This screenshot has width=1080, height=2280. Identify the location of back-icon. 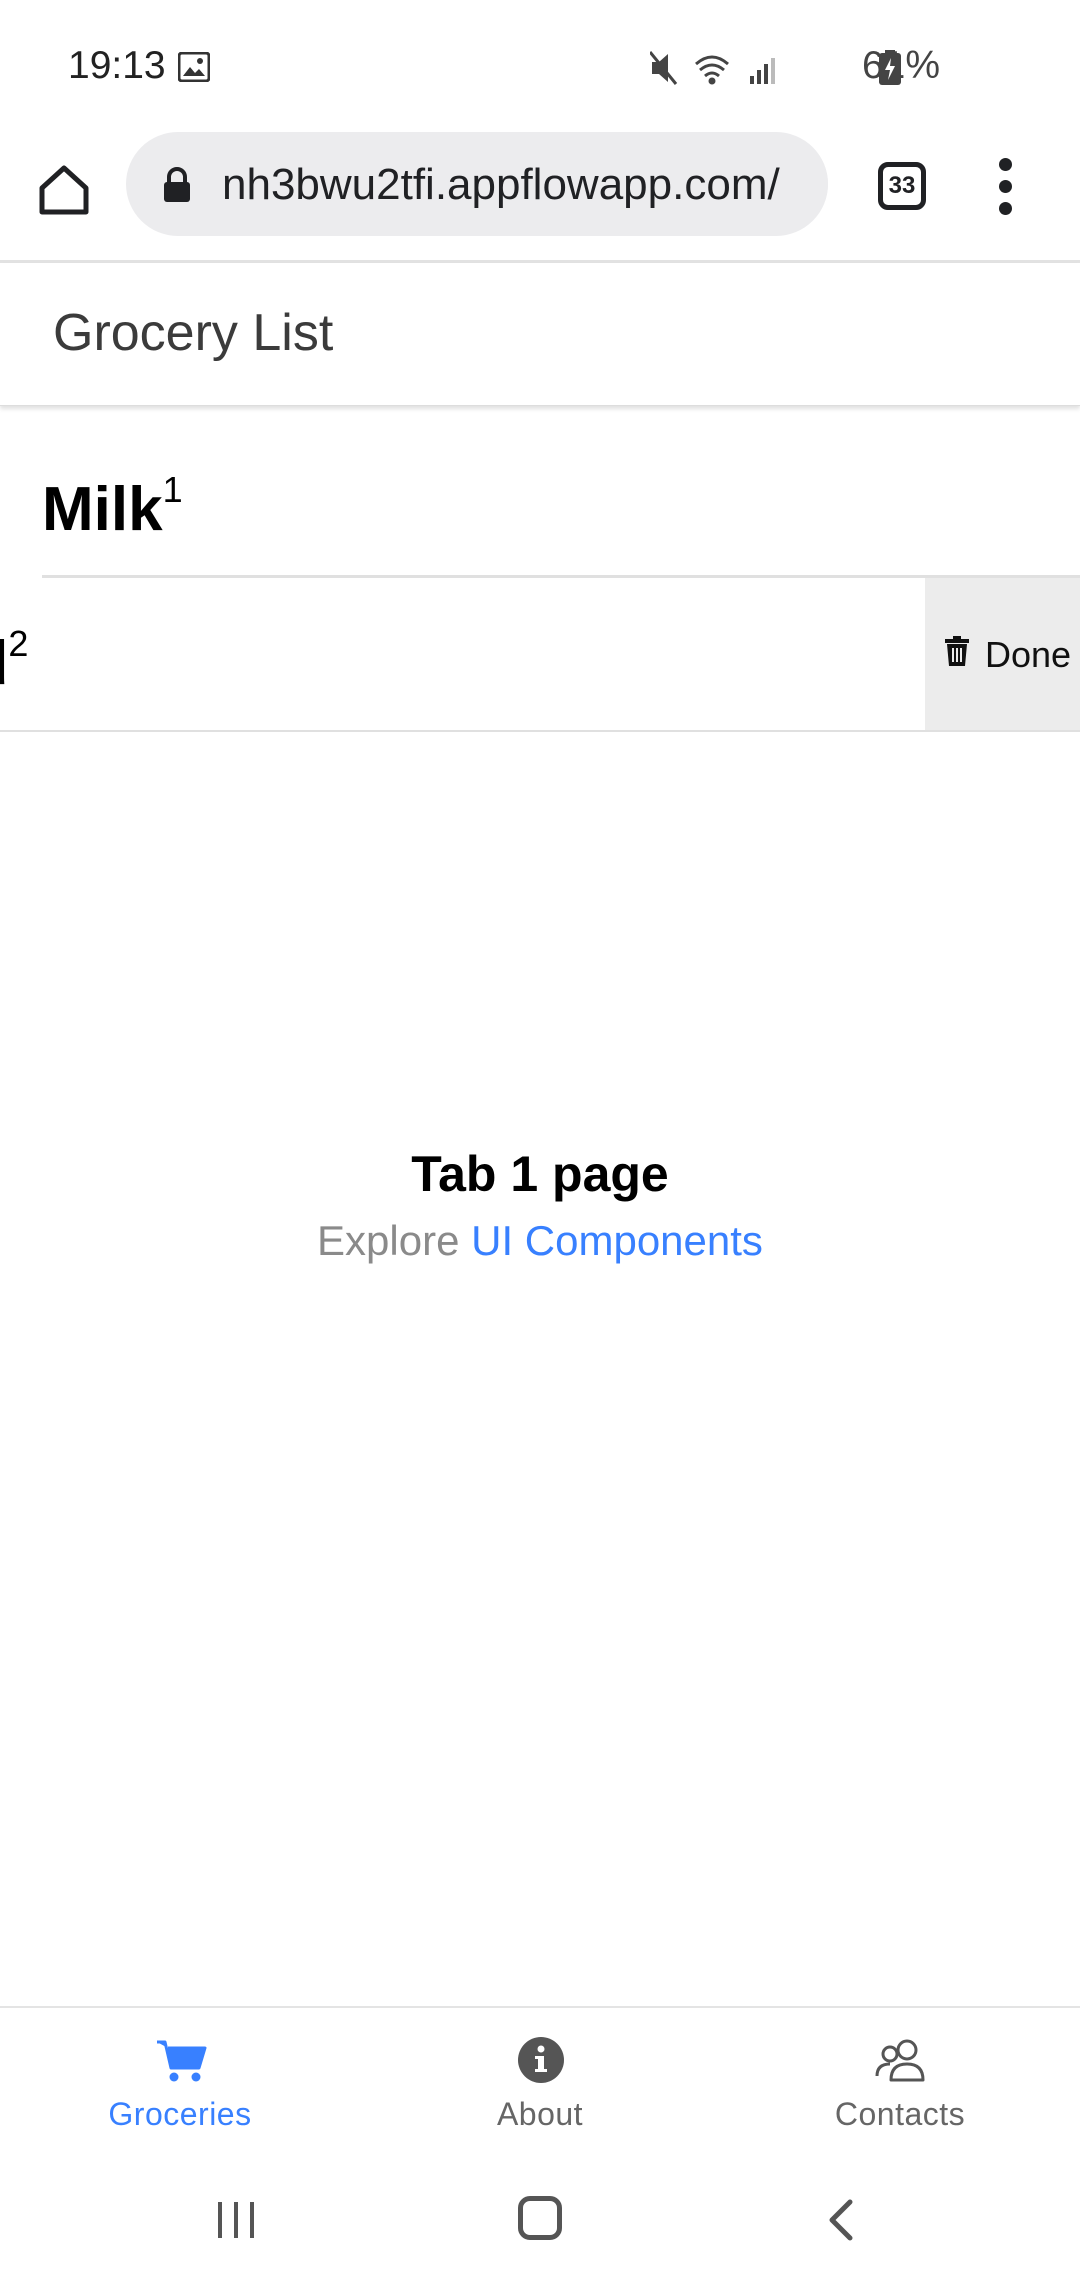
(841, 2220).